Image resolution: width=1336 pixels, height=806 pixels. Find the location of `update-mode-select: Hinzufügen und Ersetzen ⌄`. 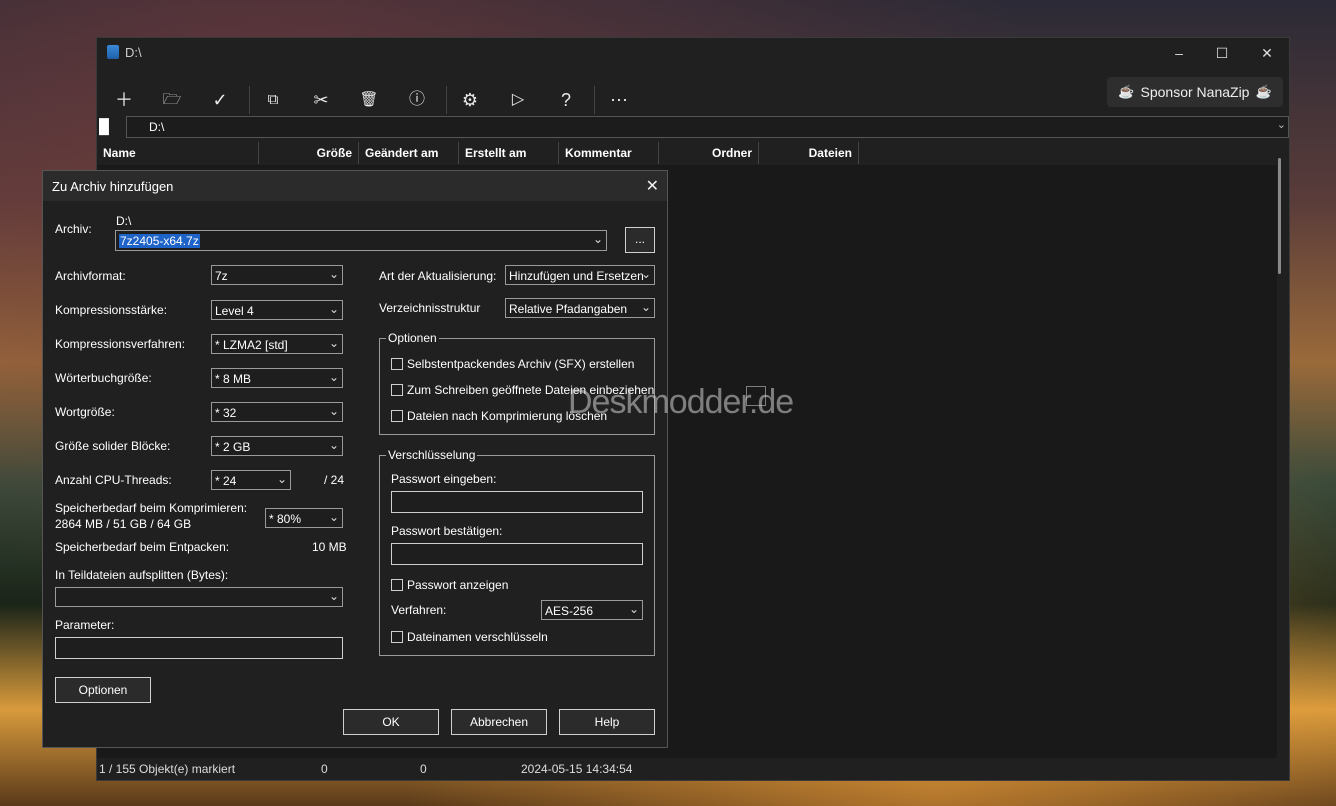

update-mode-select: Hinzufügen und Ersetzen ⌄ is located at coordinates (580, 275).